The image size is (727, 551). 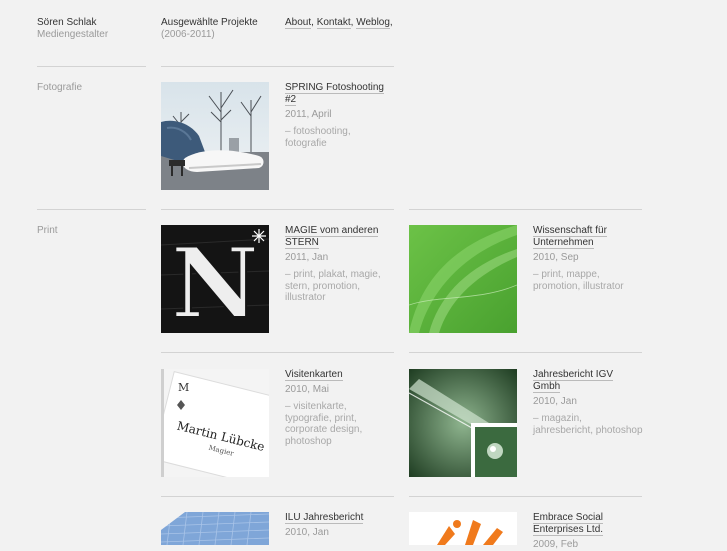 What do you see at coordinates (332, 237) in the screenshot?
I see `project-title-link: MAGIE vom anderen STERN` at bounding box center [332, 237].